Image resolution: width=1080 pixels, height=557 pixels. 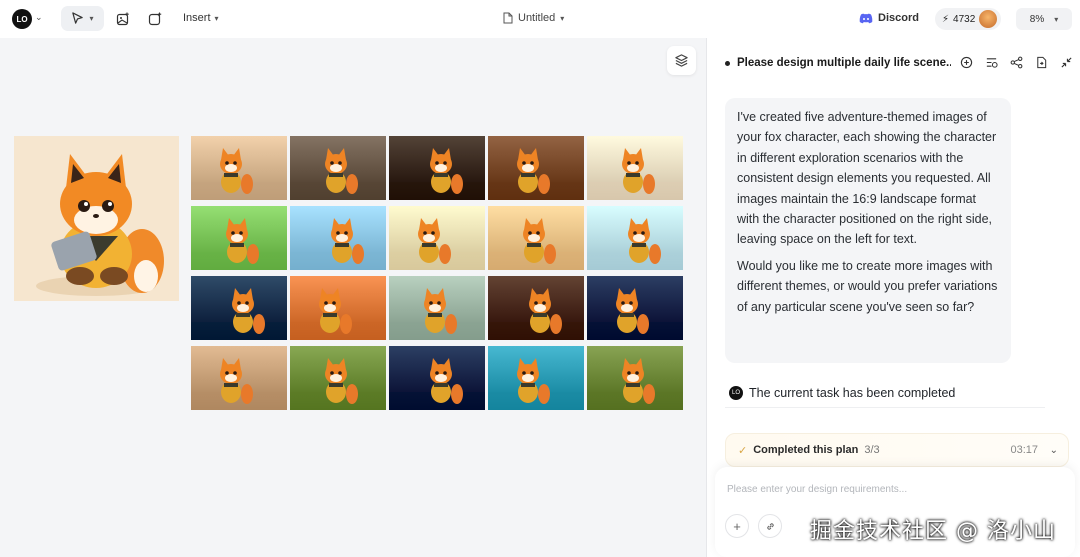 I want to click on discord-icon, so click(x=866, y=18).